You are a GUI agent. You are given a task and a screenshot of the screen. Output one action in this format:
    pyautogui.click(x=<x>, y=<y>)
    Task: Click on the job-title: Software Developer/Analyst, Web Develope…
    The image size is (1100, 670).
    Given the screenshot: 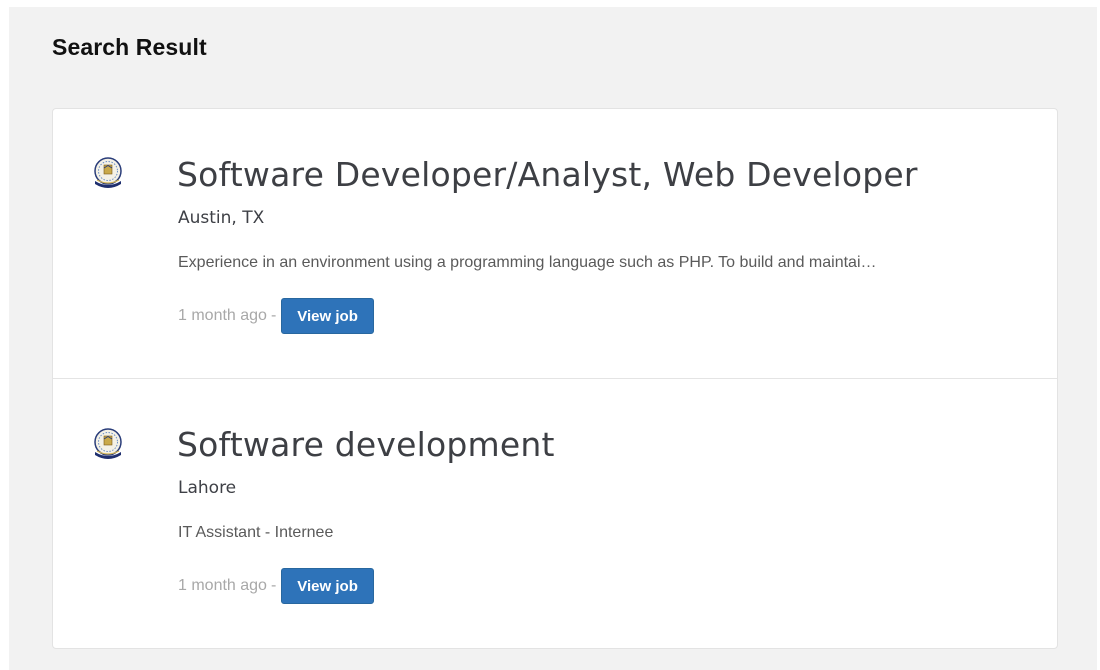 What is the action you would take?
    pyautogui.click(x=547, y=174)
    